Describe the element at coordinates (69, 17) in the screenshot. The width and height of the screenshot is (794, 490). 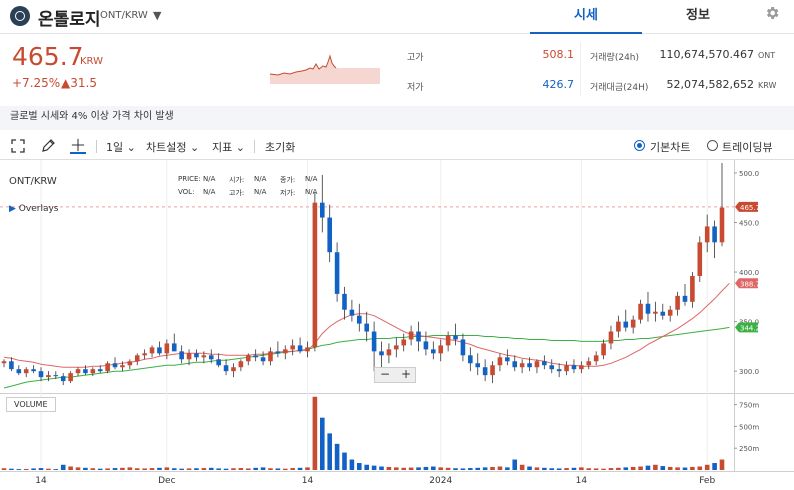
I see `coin-name: 온톨로지` at that location.